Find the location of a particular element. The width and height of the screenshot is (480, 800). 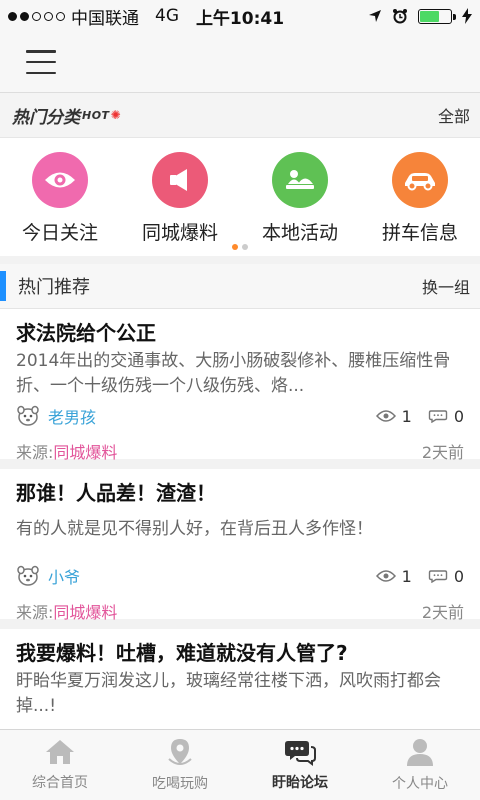

event-icon is located at coordinates (300, 180).